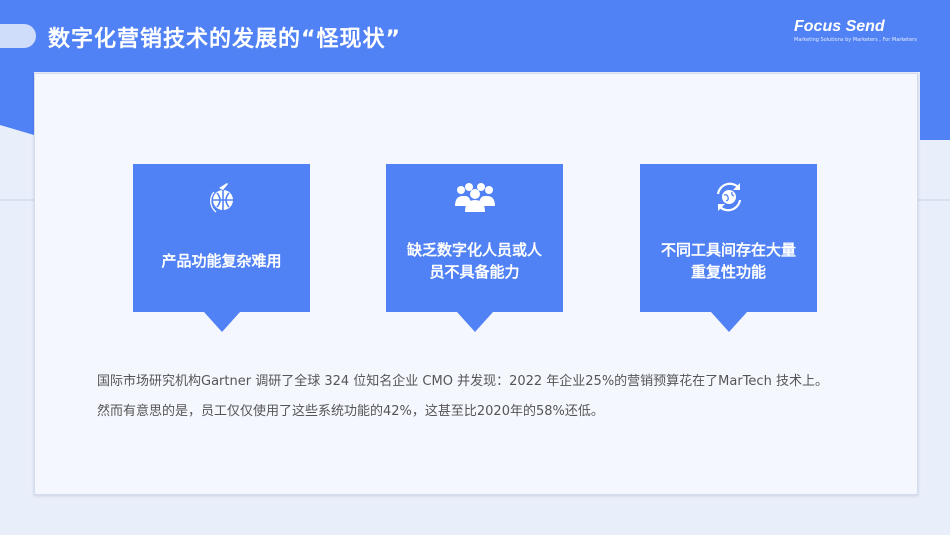 This screenshot has height=535, width=950. I want to click on people-group-icon, so click(474, 197).